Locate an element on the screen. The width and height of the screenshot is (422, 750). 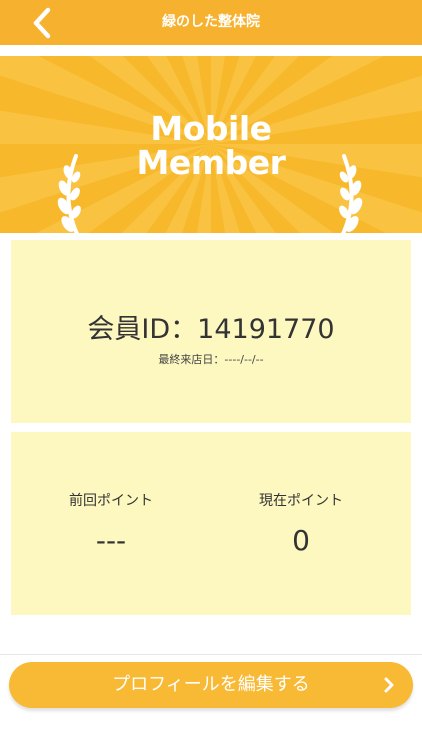
last-visit-label: 最終来店日： is located at coordinates (191, 359).